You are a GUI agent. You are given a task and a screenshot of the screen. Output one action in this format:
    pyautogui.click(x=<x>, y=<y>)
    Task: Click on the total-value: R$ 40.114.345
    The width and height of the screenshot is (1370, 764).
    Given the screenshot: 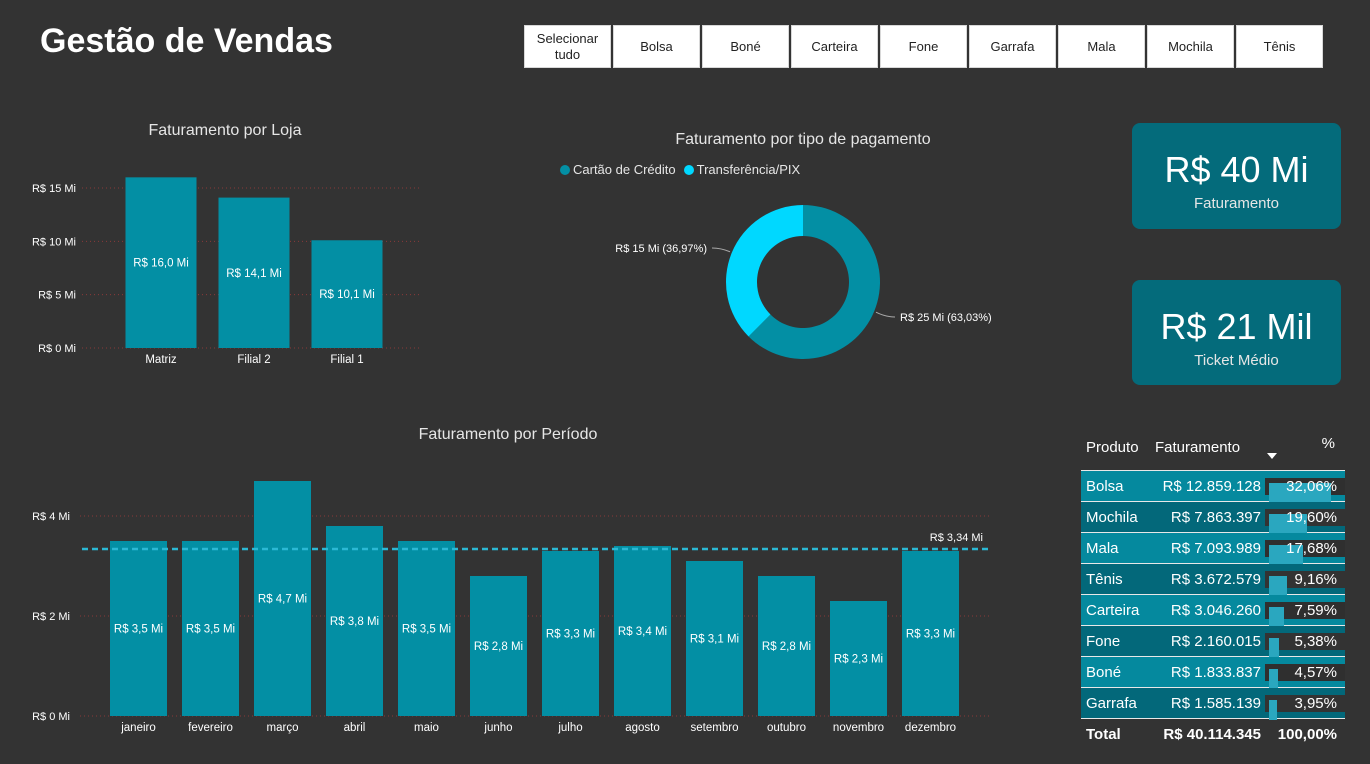 What is the action you would take?
    pyautogui.click(x=1212, y=734)
    